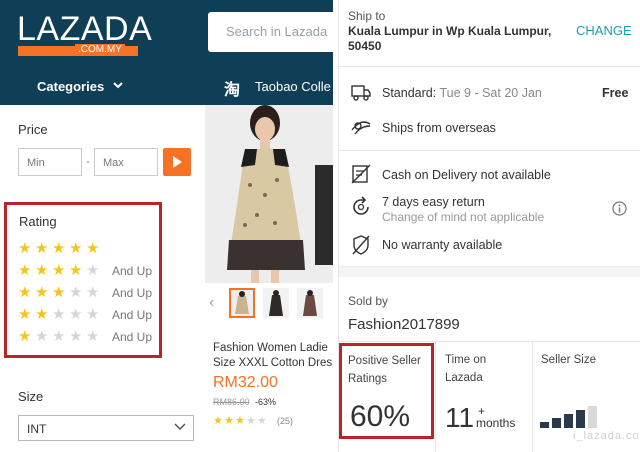  I want to click on dress-photo, so click(269, 194).